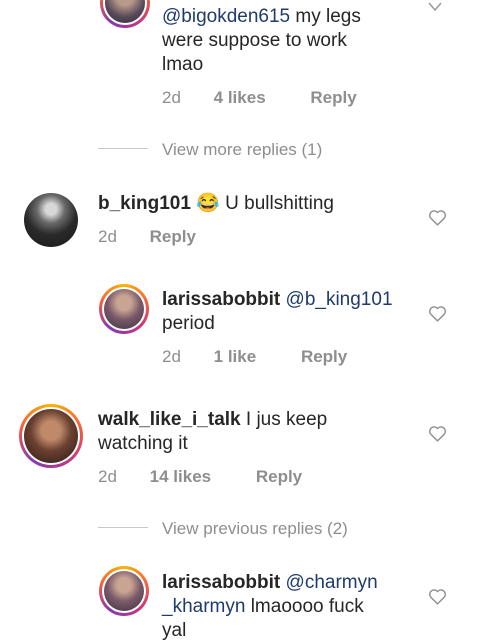 This screenshot has width=480, height=644. What do you see at coordinates (235, 356) in the screenshot?
I see `likes-count: 1 like` at bounding box center [235, 356].